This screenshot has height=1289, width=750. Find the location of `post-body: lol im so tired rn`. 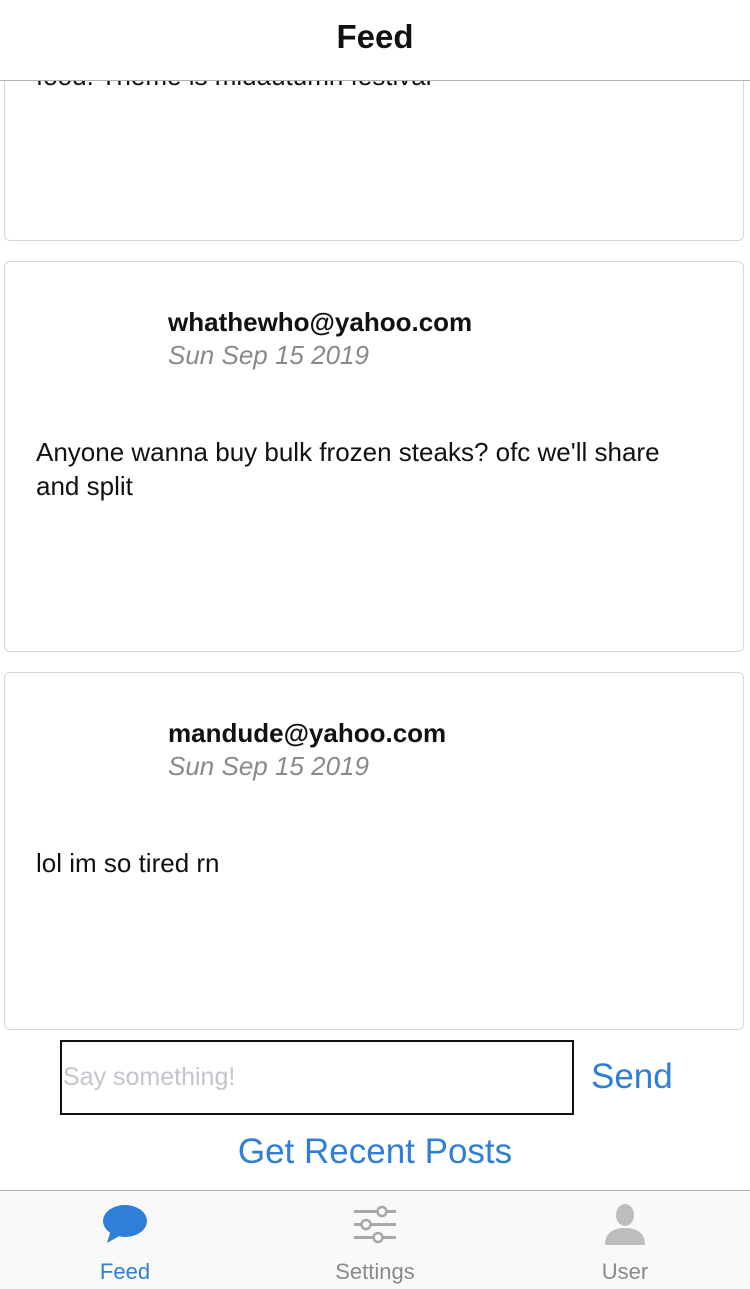

post-body: lol im so tired rn is located at coordinates (128, 863).